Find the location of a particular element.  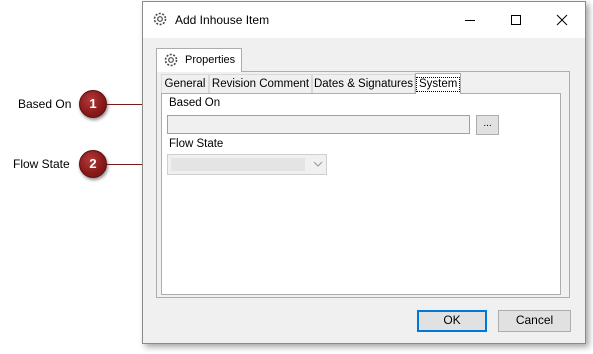

flow-state-label: Flow State is located at coordinates (196, 144).